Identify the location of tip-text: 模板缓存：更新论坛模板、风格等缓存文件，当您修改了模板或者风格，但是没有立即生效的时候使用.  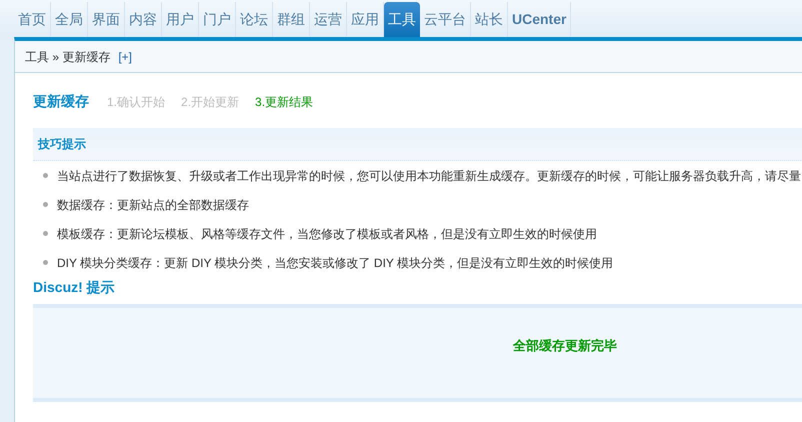
(327, 234).